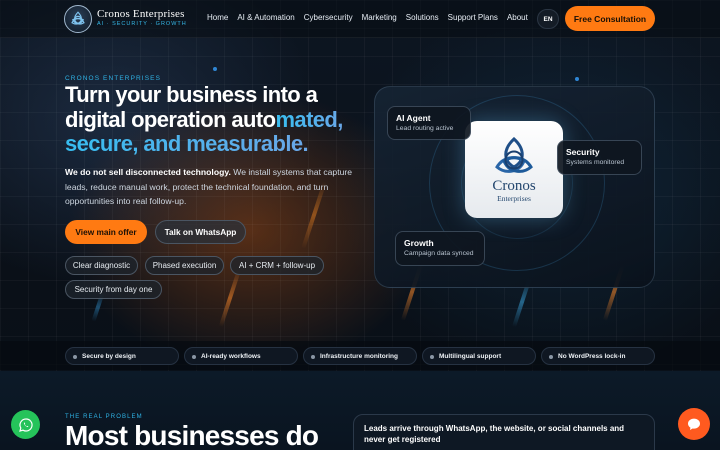 The height and width of the screenshot is (450, 720). Describe the element at coordinates (187, 143) in the screenshot. I see `hero-title-line3: secure, and measurable.` at that location.